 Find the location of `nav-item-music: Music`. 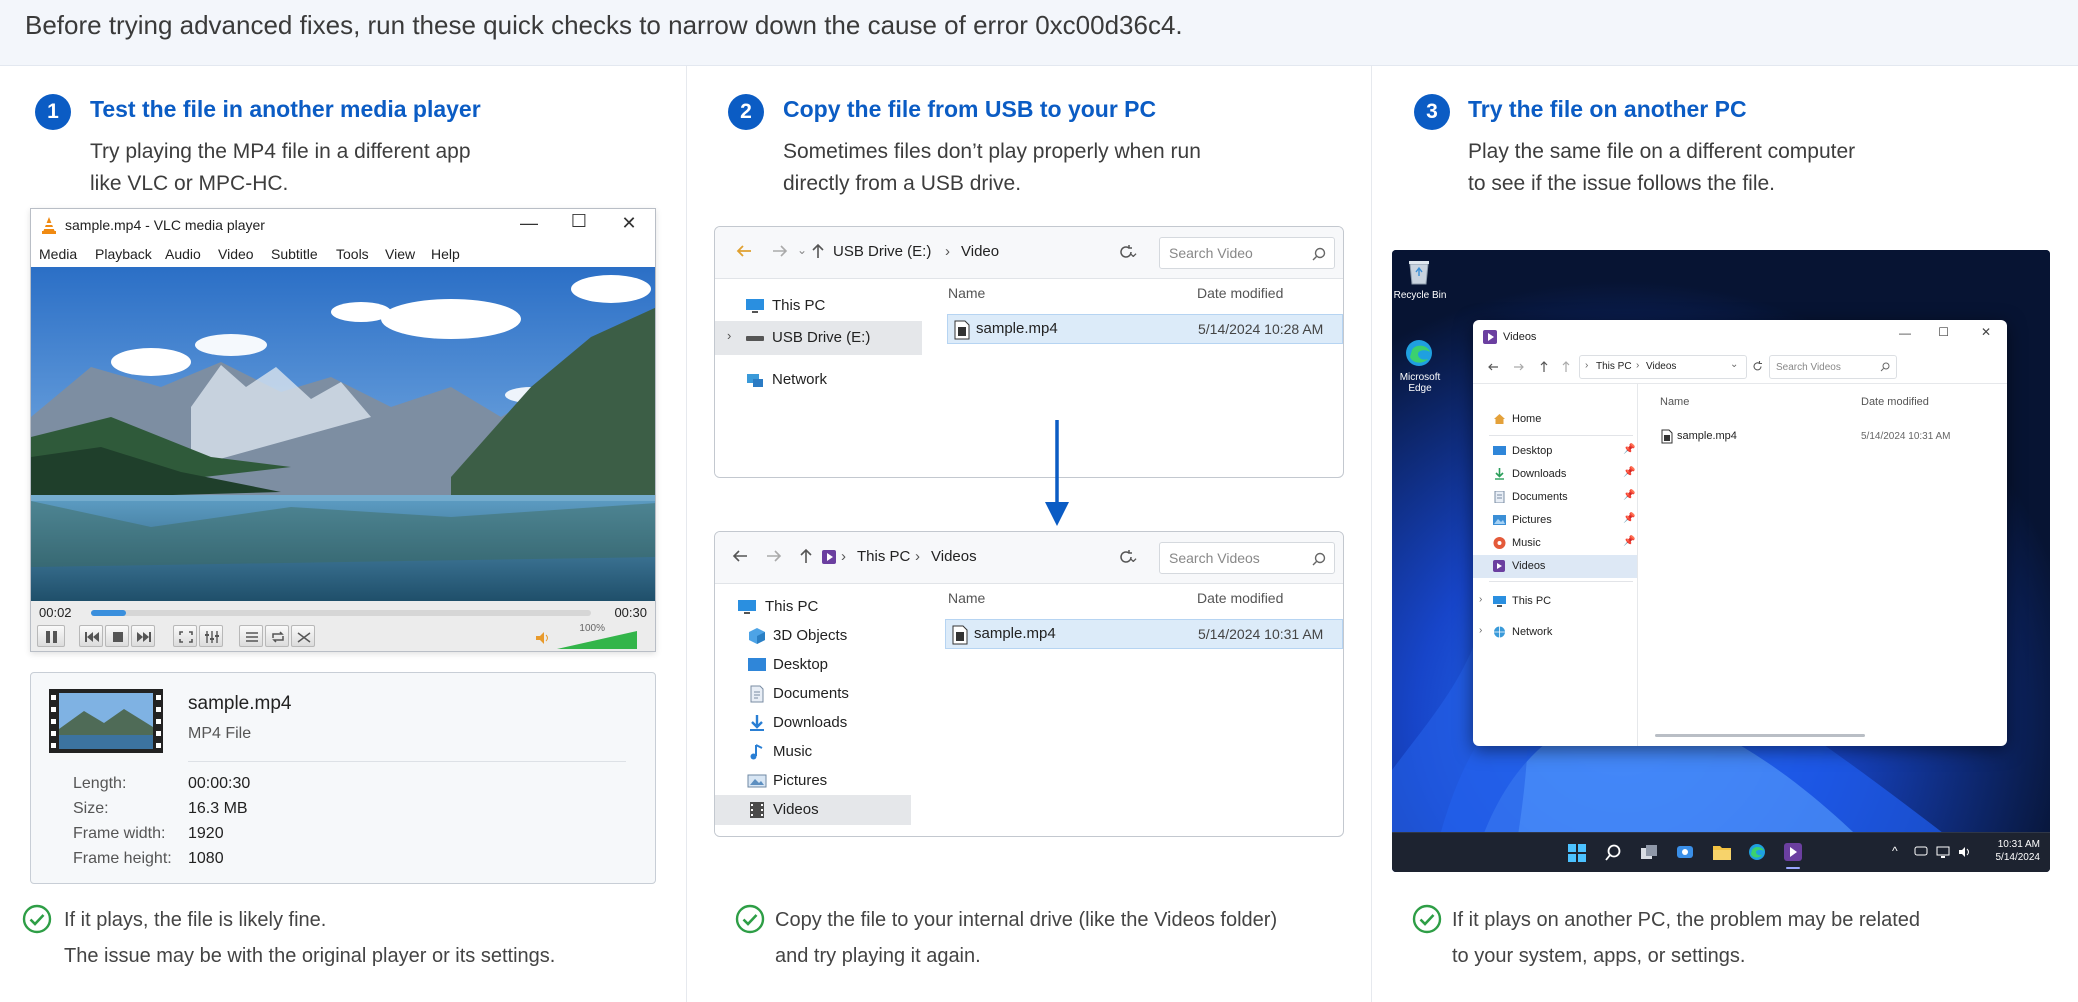

nav-item-music: Music is located at coordinates (813, 752).